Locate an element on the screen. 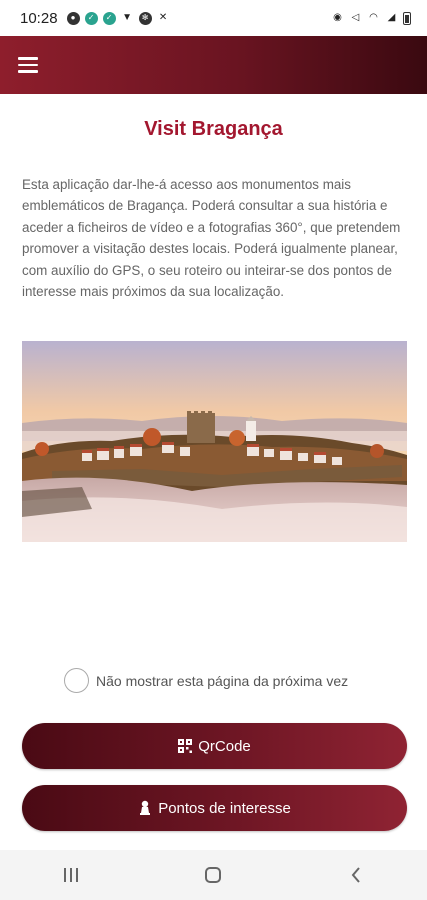  qr-code-icon is located at coordinates (185, 746).